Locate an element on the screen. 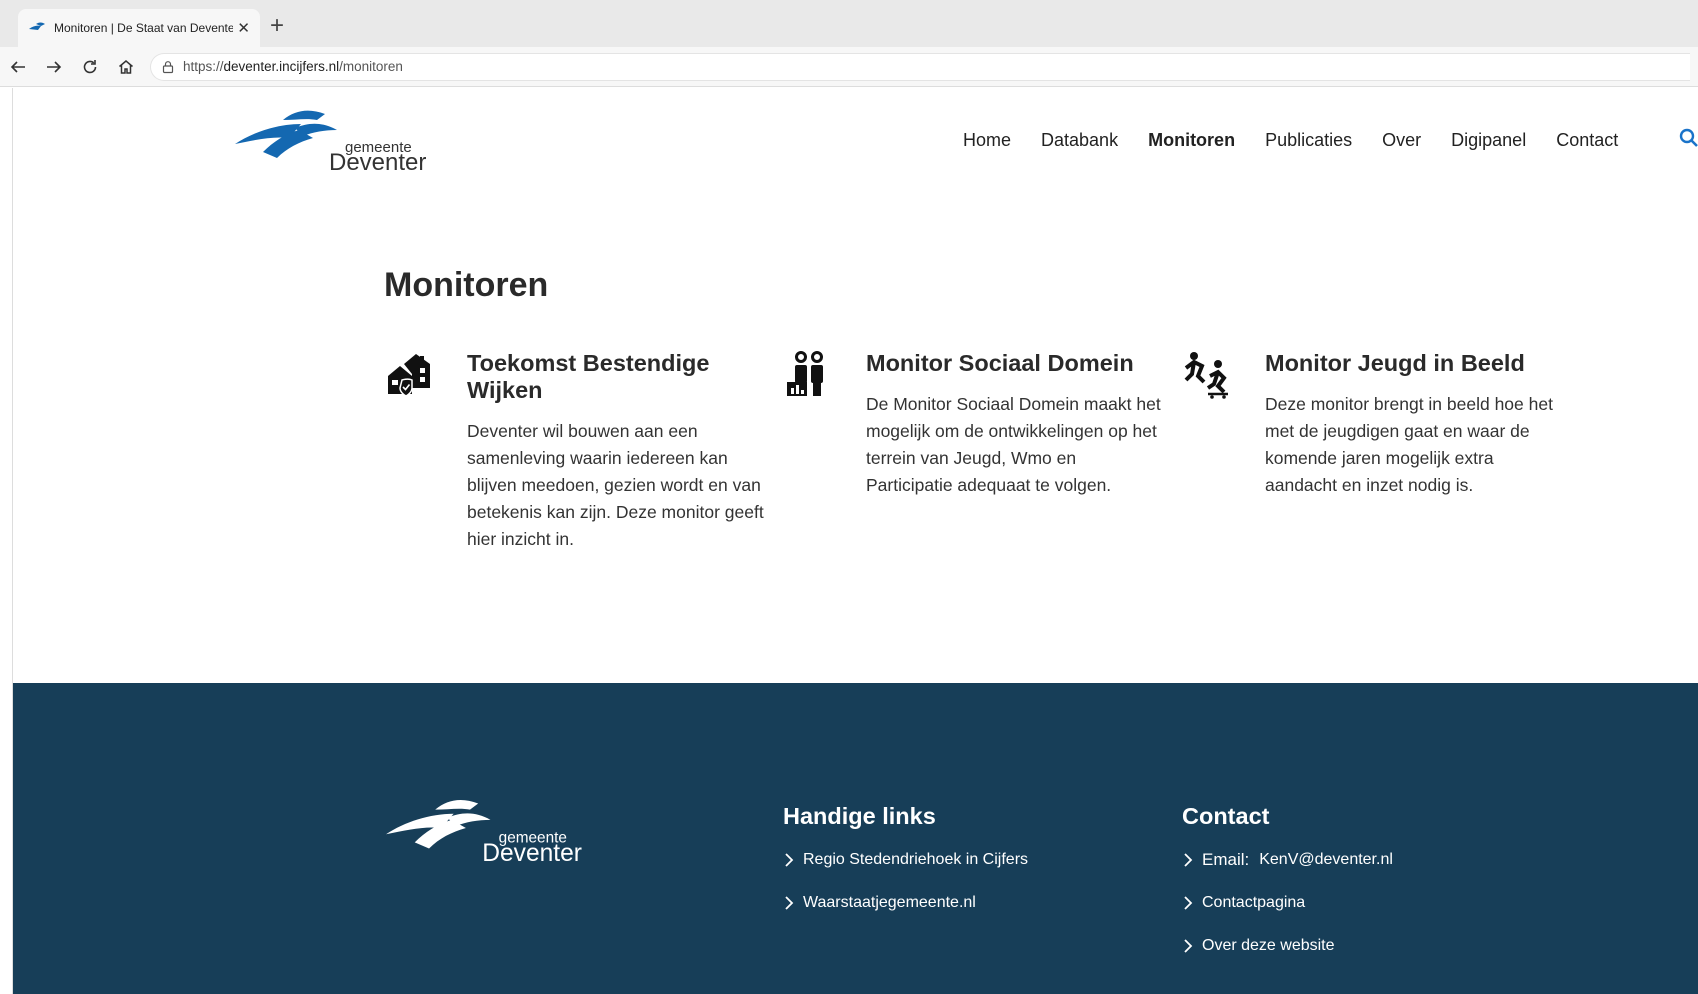 The image size is (1698, 994). lock-icon is located at coordinates (168, 66).